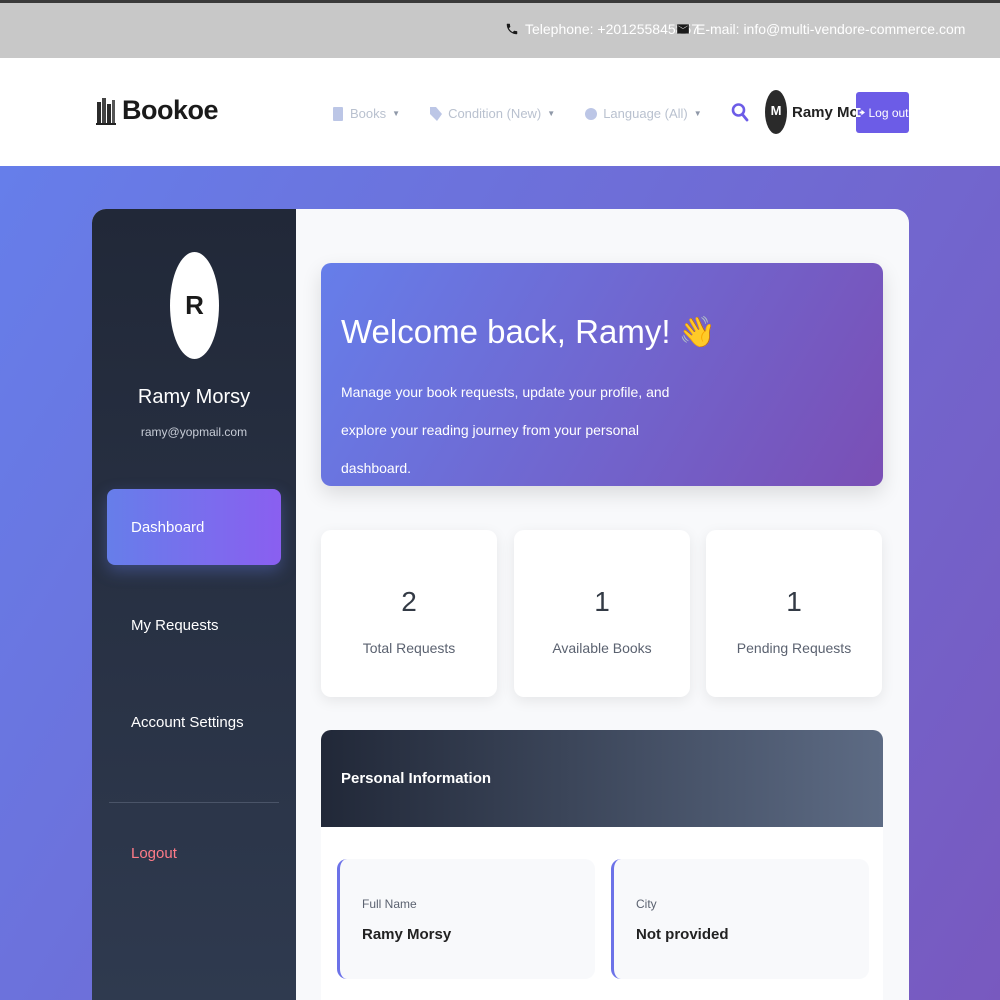 The height and width of the screenshot is (1000, 1000). Describe the element at coordinates (409, 601) in the screenshot. I see `stat-value: 2` at that location.